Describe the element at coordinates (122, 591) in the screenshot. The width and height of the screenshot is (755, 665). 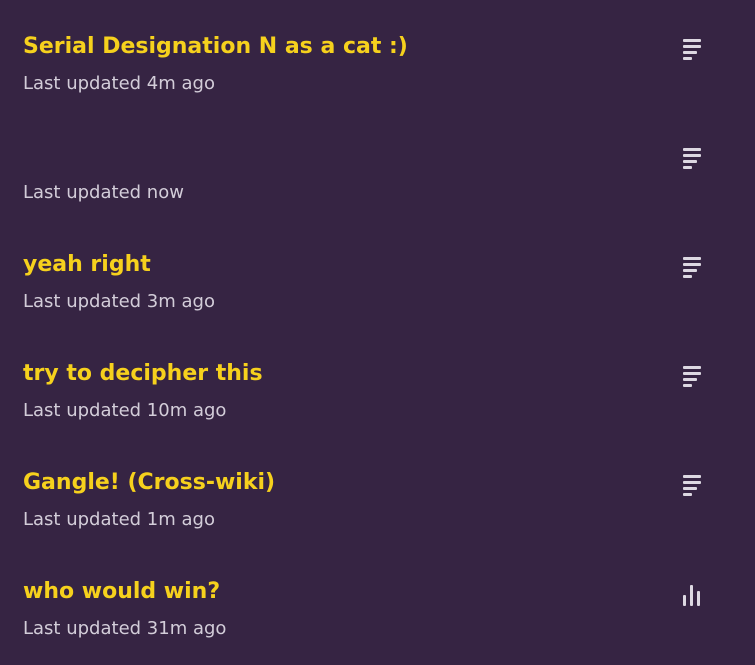
I see `item-title: who would win?` at that location.